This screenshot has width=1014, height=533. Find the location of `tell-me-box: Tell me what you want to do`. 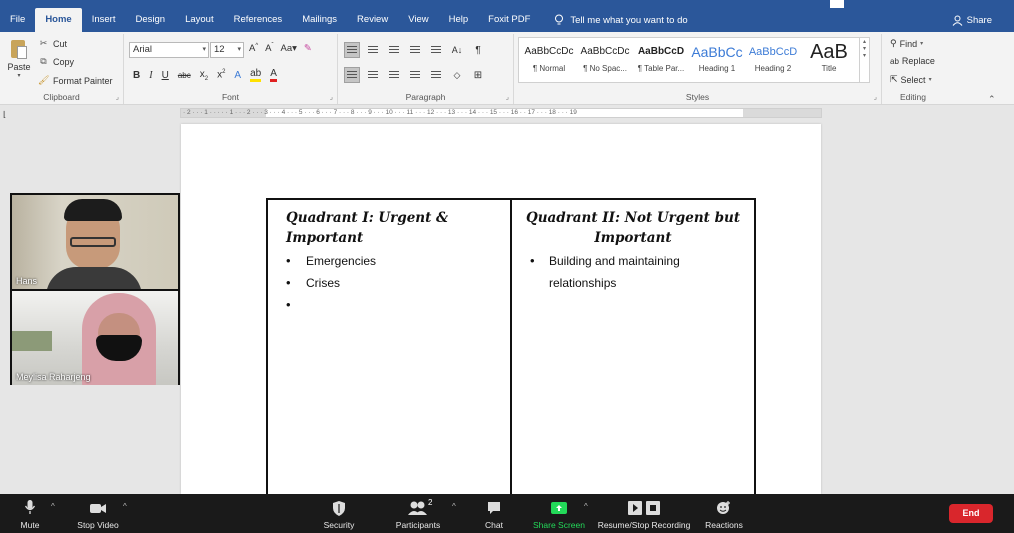

tell-me-box: Tell me what you want to do is located at coordinates (621, 20).